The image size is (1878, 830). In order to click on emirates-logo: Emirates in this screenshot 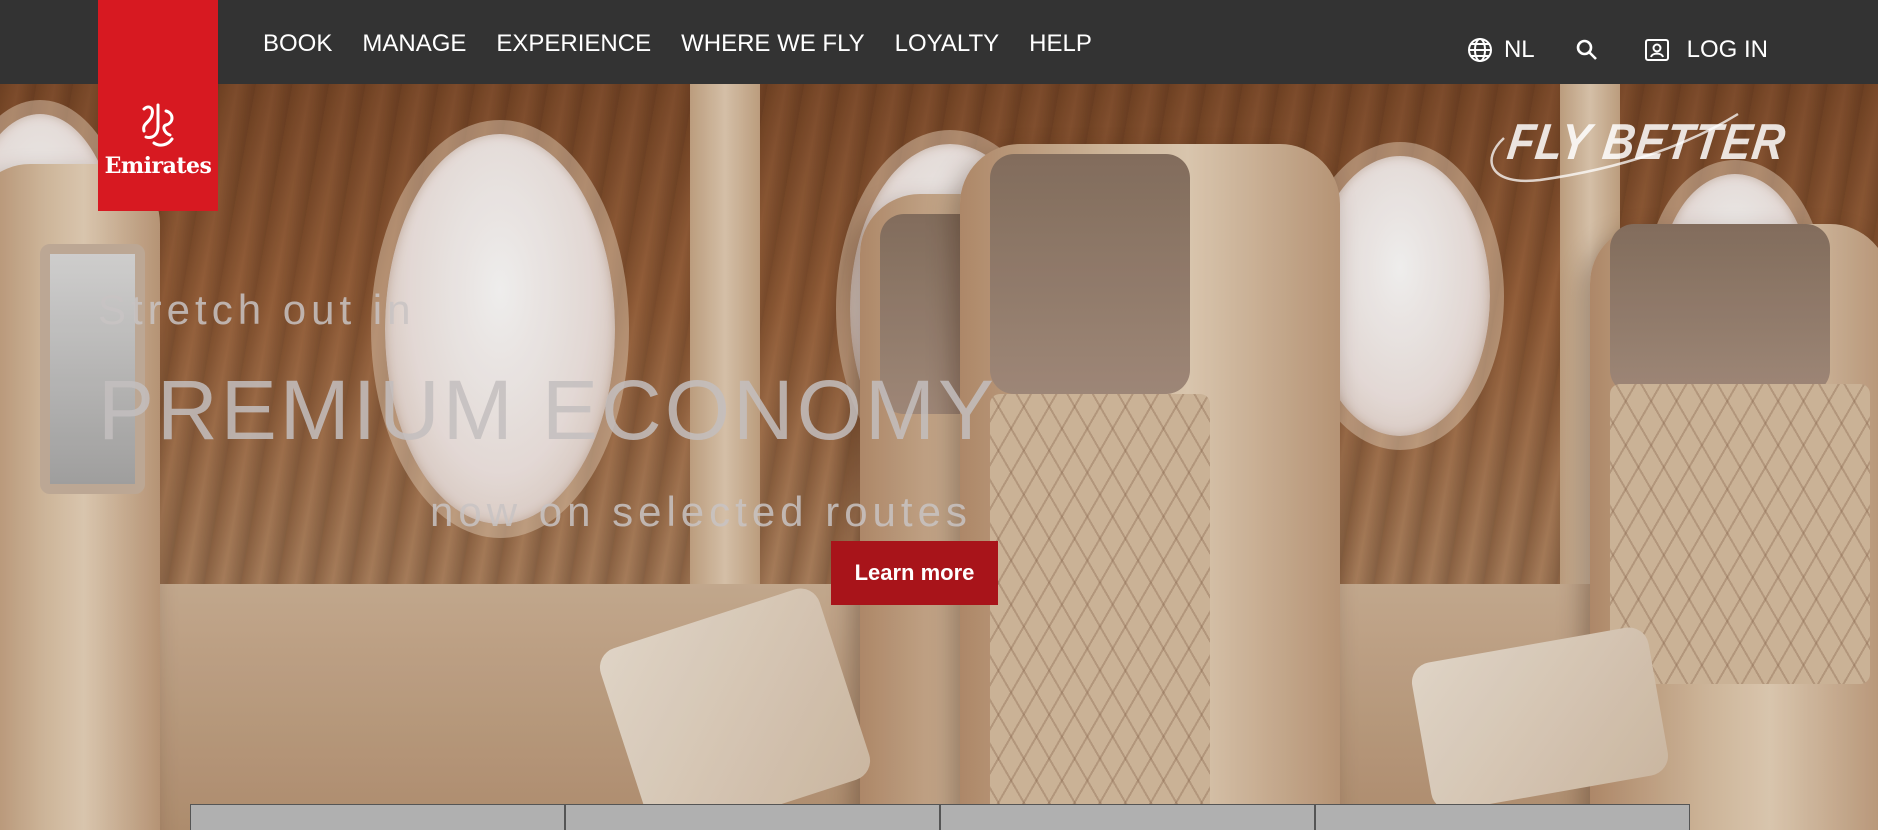, I will do `click(158, 105)`.